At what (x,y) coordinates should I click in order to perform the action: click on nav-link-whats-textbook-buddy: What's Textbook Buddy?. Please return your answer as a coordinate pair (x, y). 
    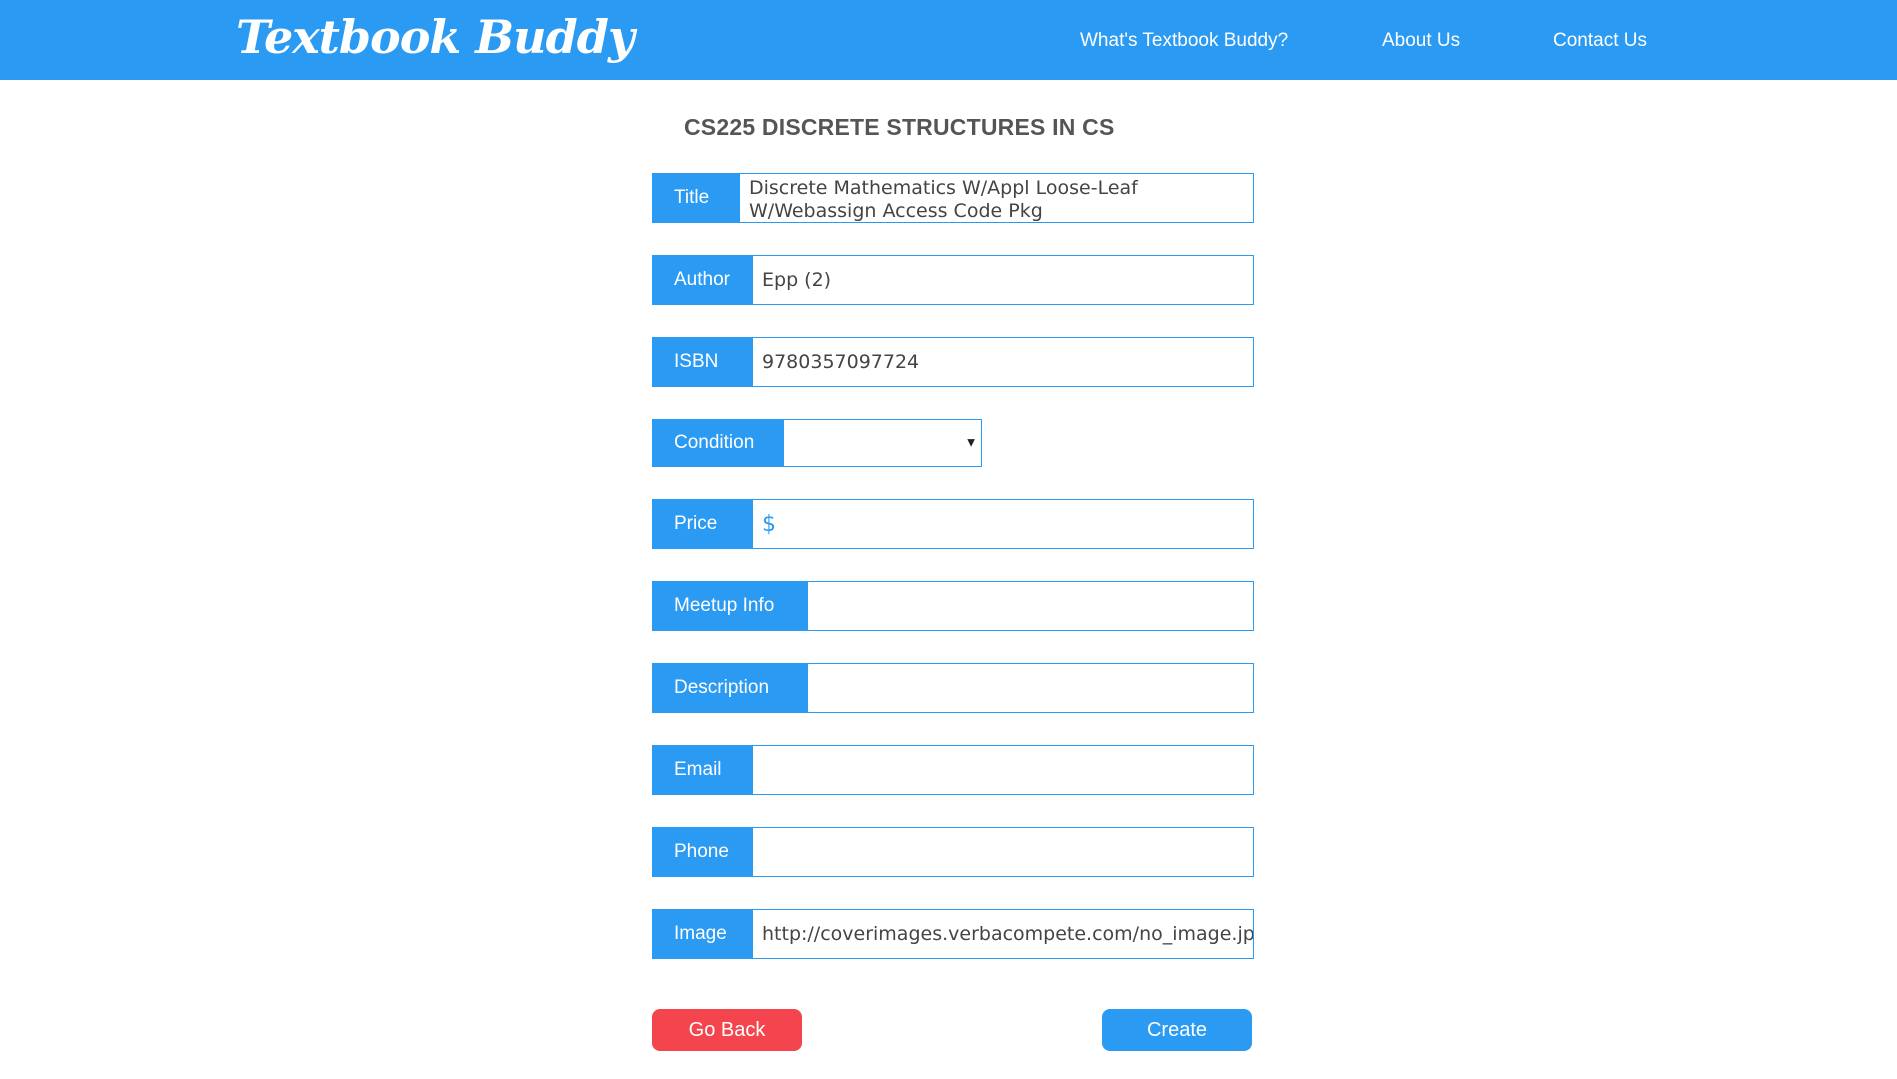
    Looking at the image, I should click on (1184, 41).